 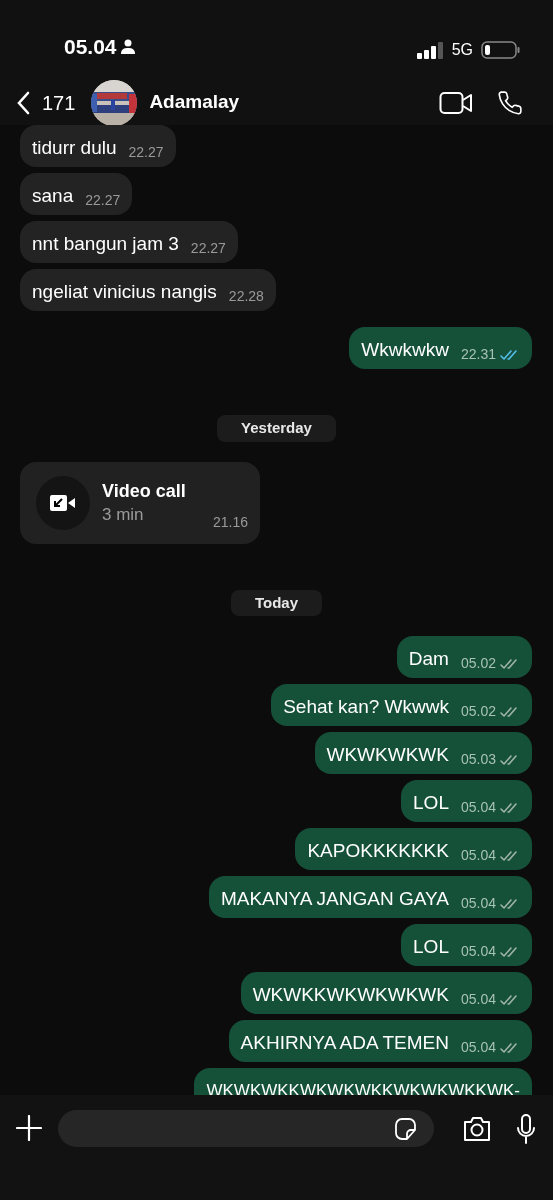 What do you see at coordinates (387, 755) in the screenshot?
I see `message-text: WKWKWKWK` at bounding box center [387, 755].